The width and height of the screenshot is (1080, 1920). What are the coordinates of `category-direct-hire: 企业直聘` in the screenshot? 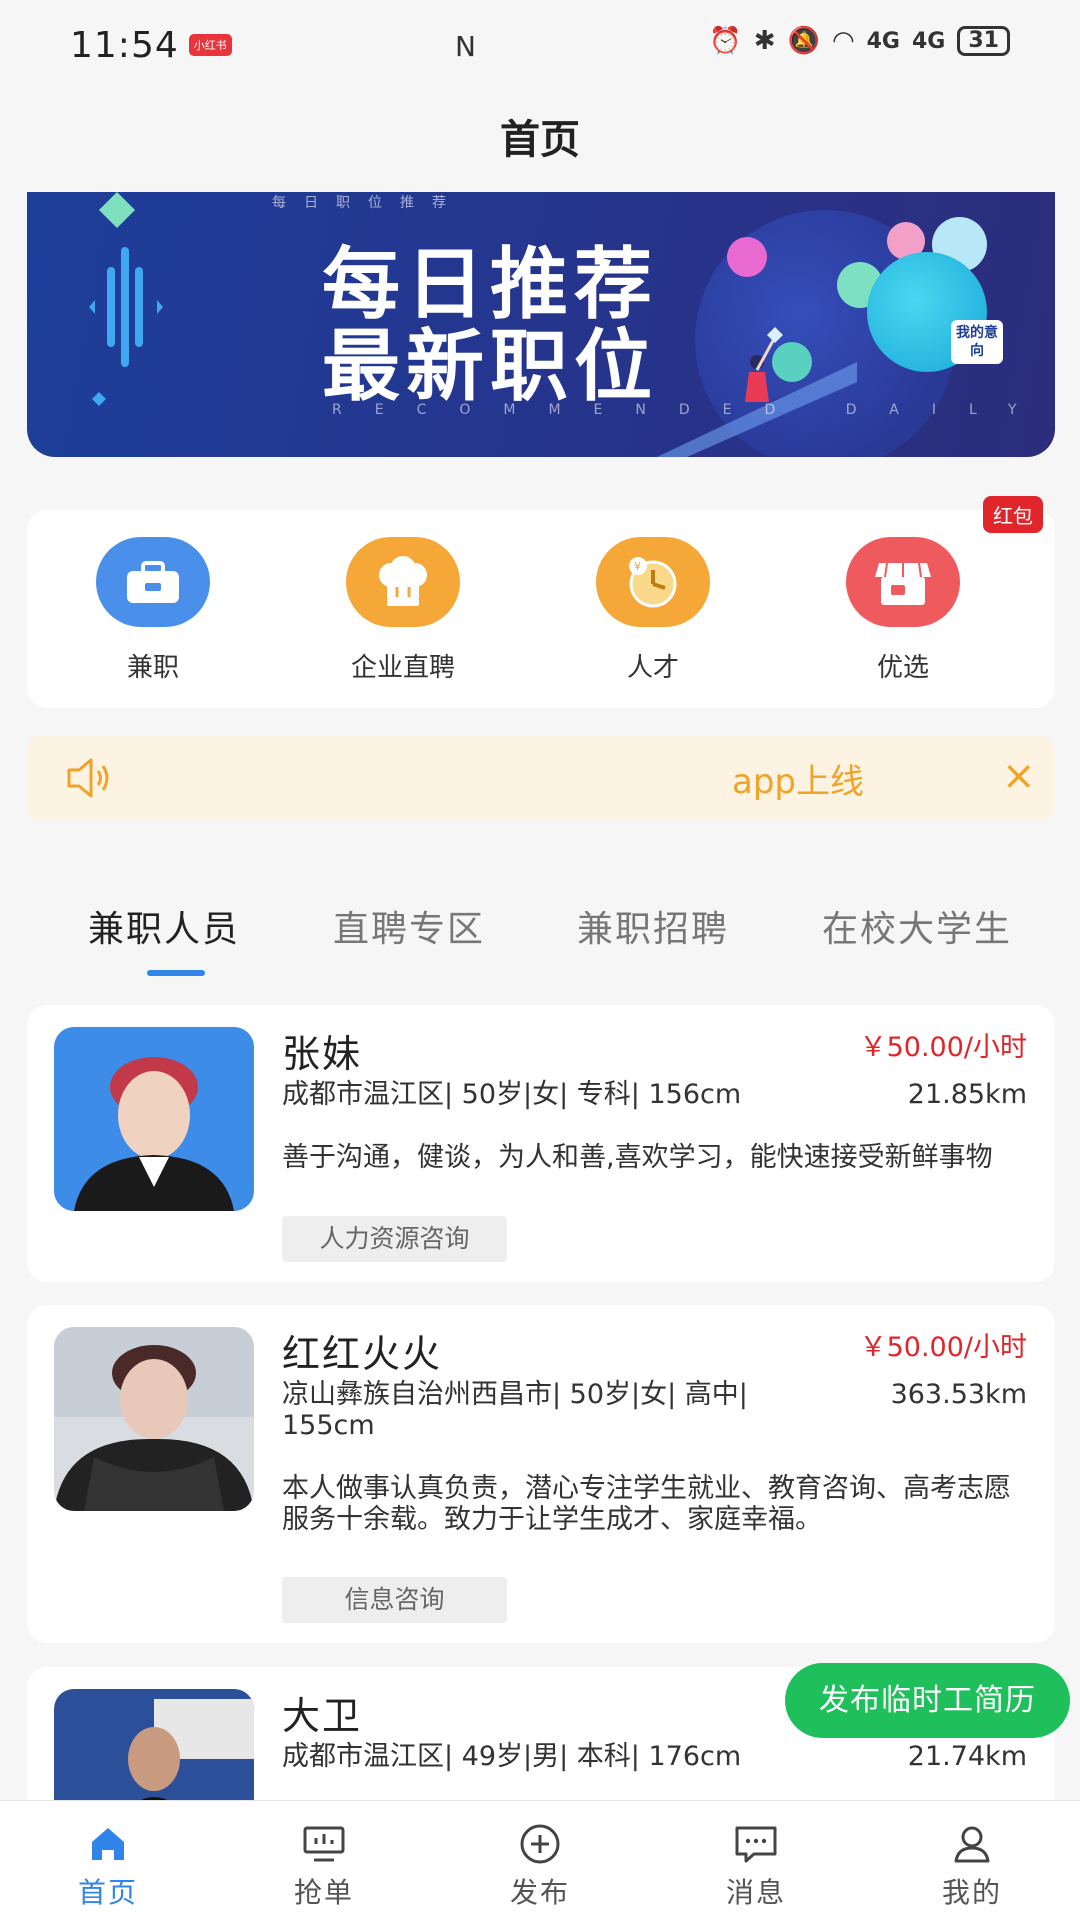 It's located at (403, 610).